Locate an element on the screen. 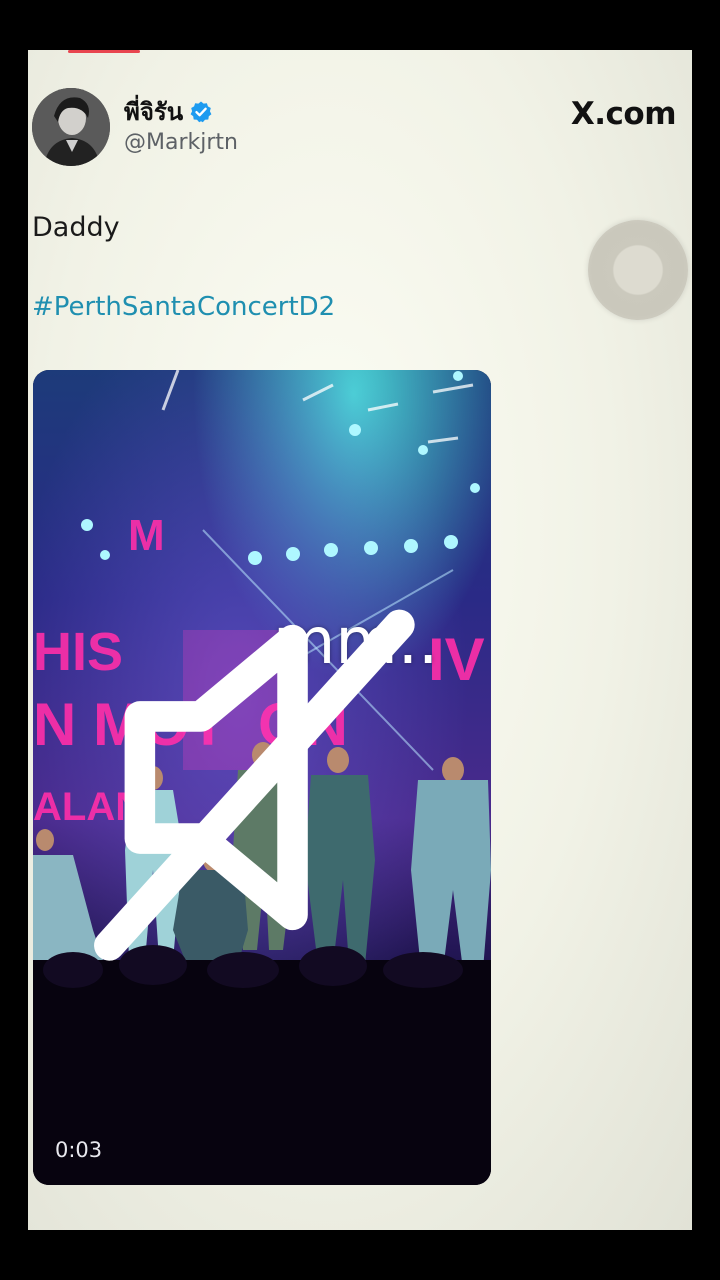 The height and width of the screenshot is (1280, 720). avatar is located at coordinates (71, 127).